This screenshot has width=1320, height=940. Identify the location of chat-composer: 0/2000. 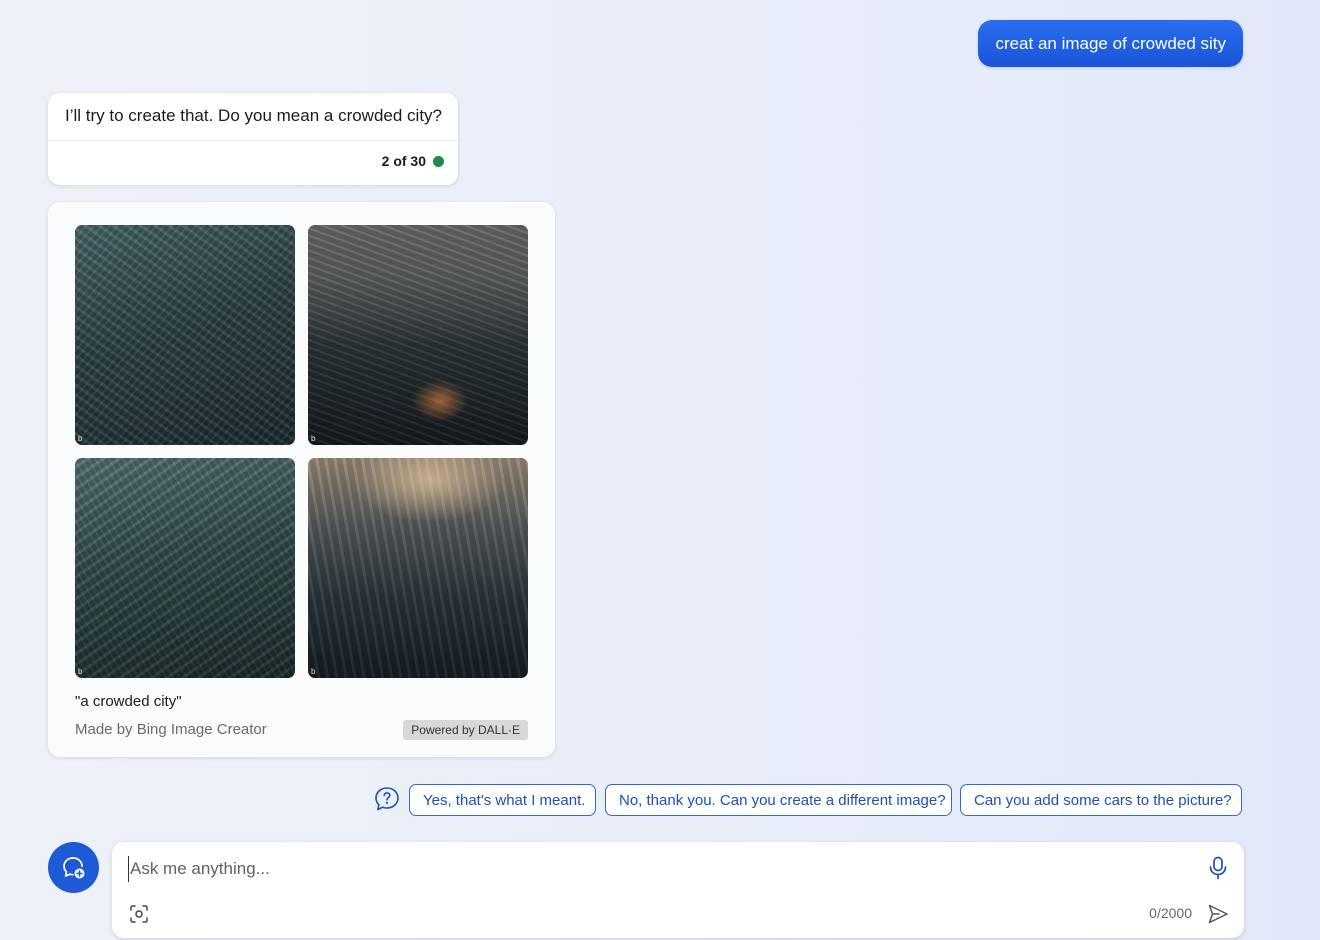
(678, 890).